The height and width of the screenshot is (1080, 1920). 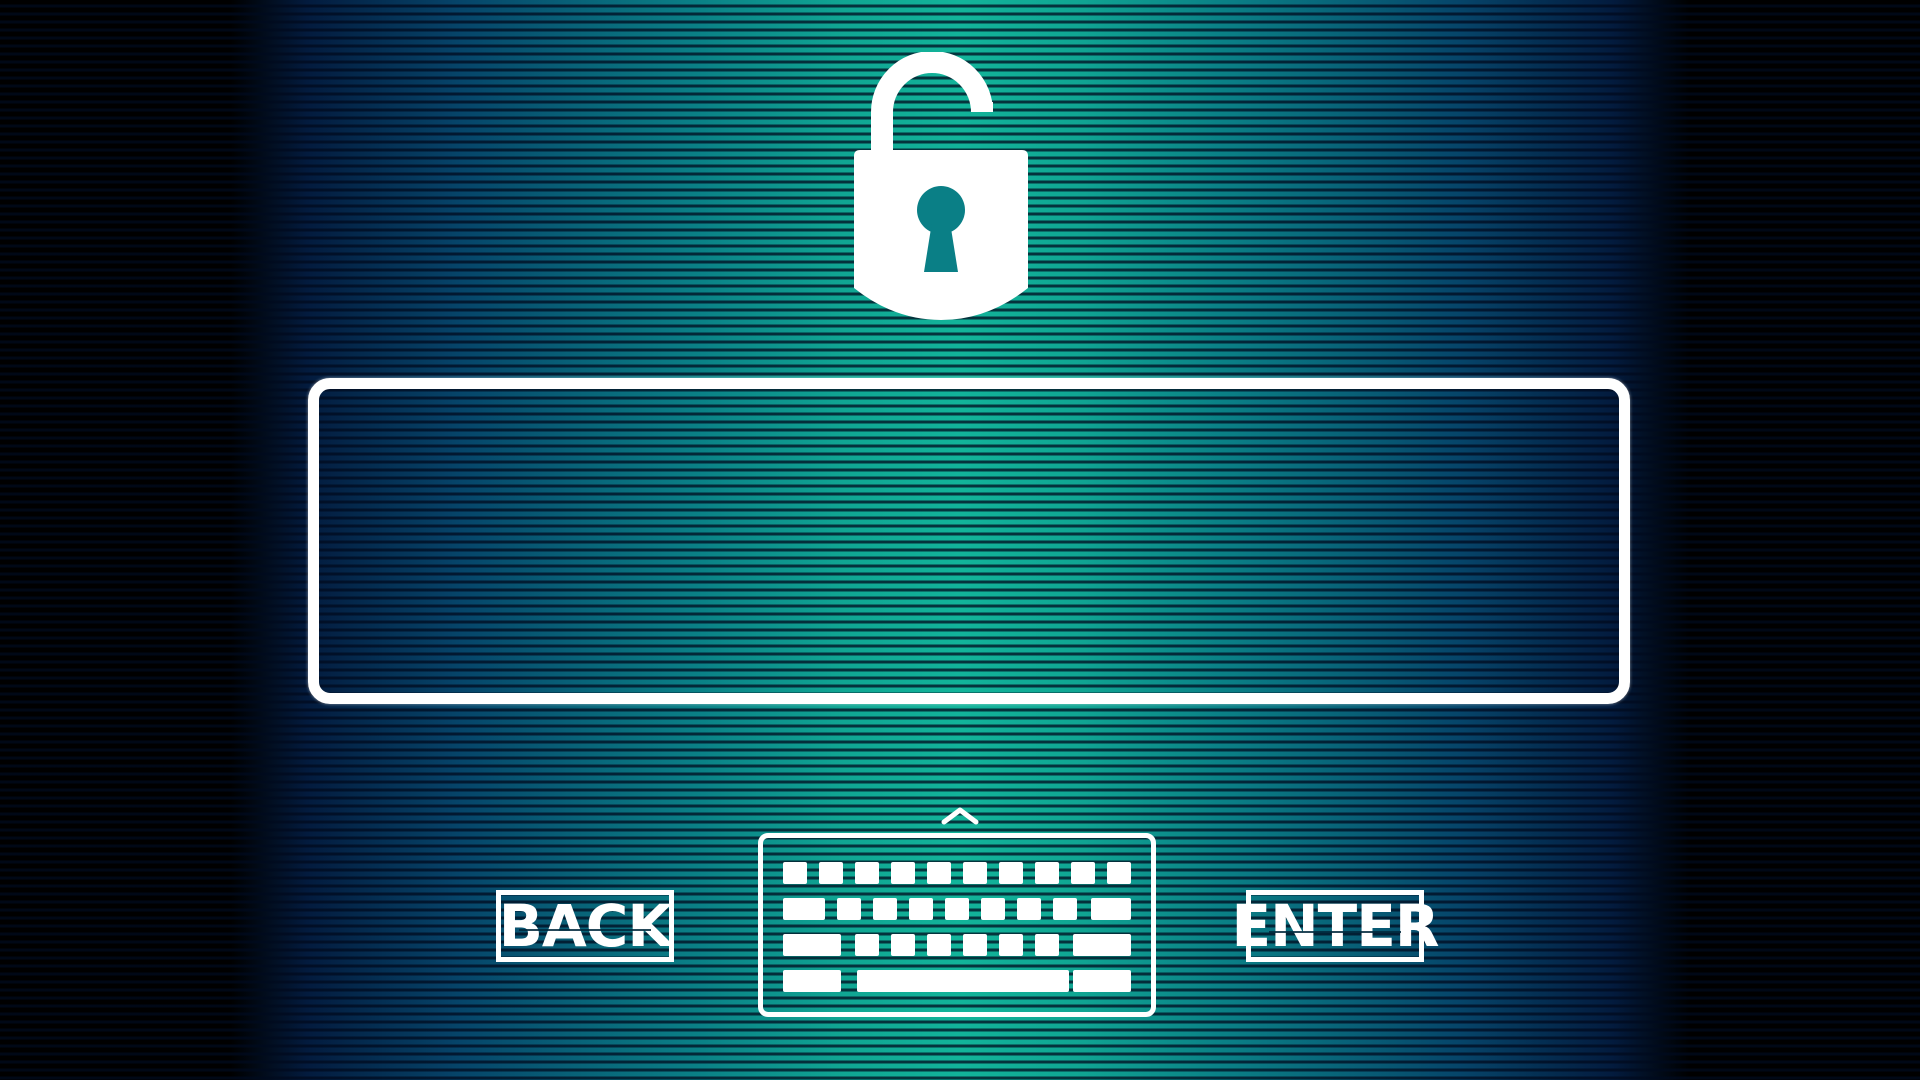 What do you see at coordinates (963, 981) in the screenshot?
I see `spacebar-key-icon` at bounding box center [963, 981].